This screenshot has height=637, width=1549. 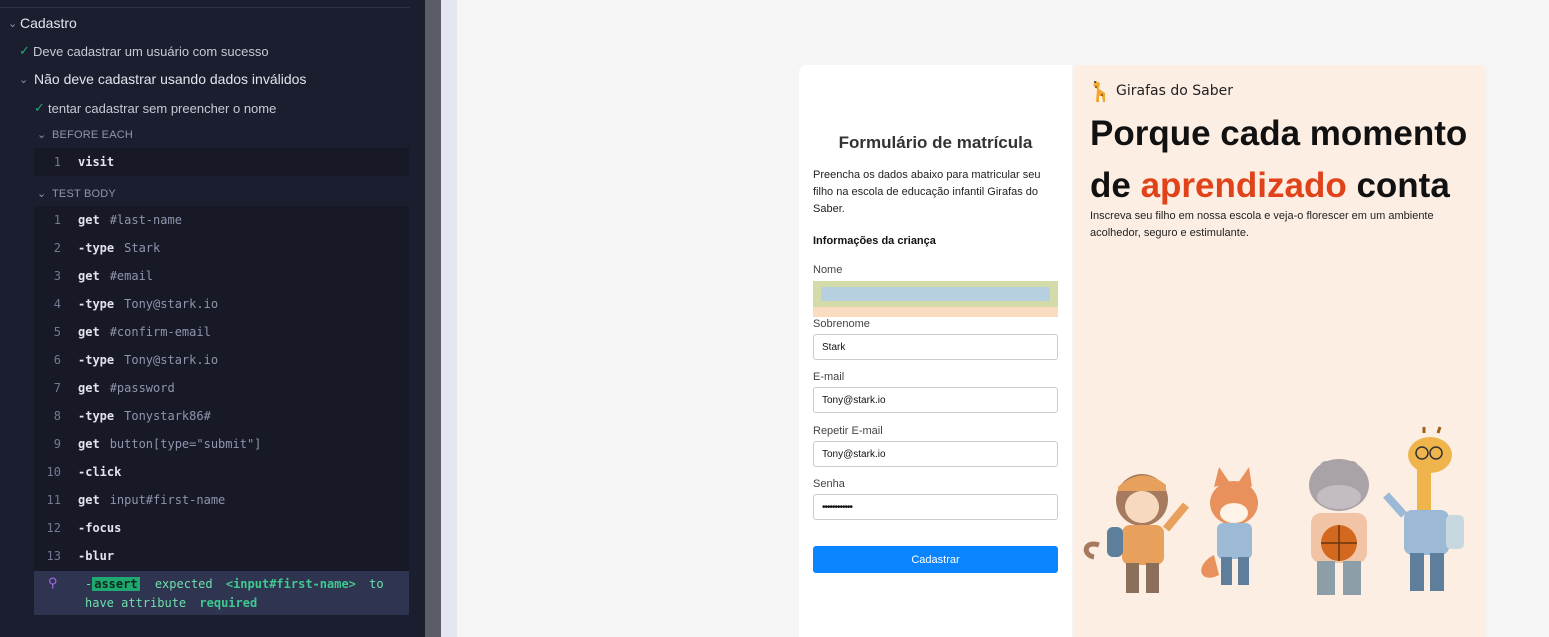 What do you see at coordinates (935, 400) in the screenshot?
I see `email-field: Tony@stark.io` at bounding box center [935, 400].